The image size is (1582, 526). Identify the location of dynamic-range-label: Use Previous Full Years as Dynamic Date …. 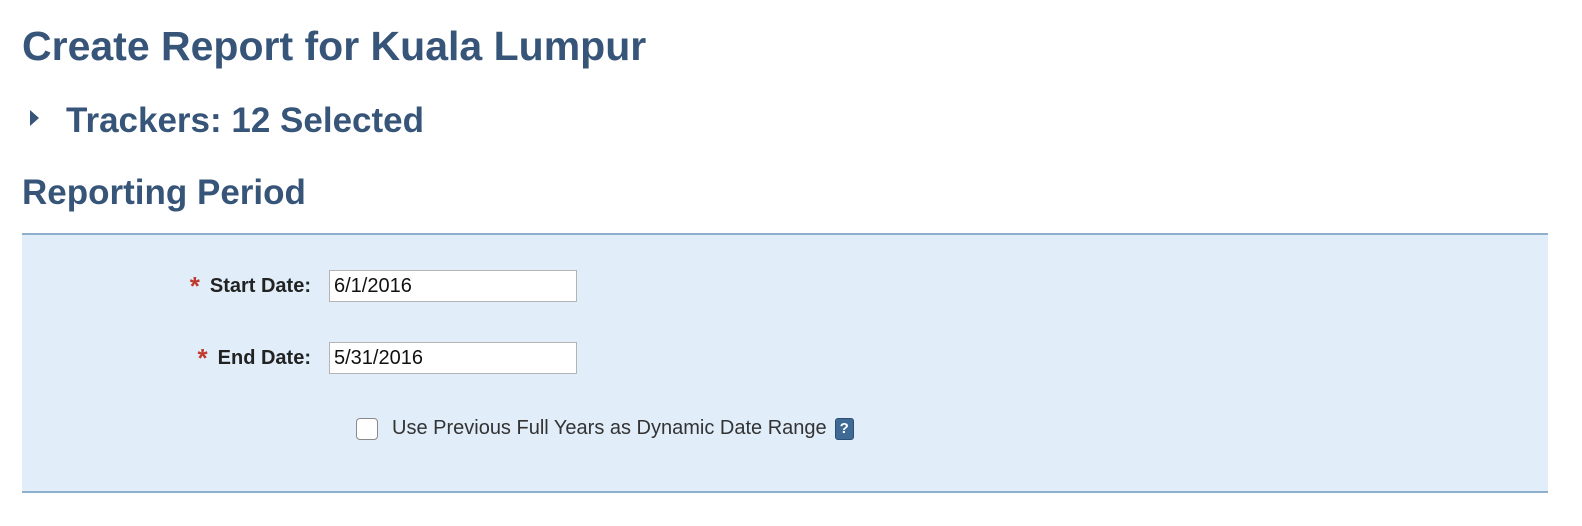
(609, 428).